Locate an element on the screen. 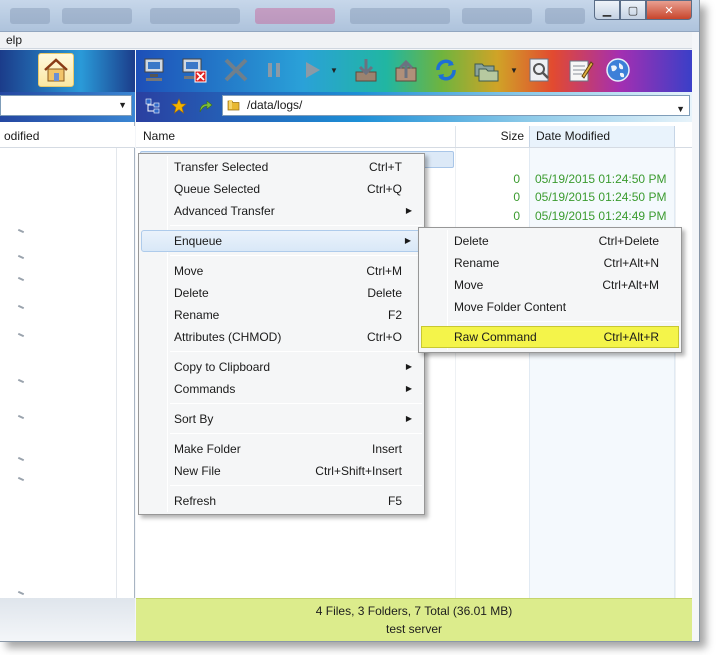  column-name: Name is located at coordinates (159, 136).